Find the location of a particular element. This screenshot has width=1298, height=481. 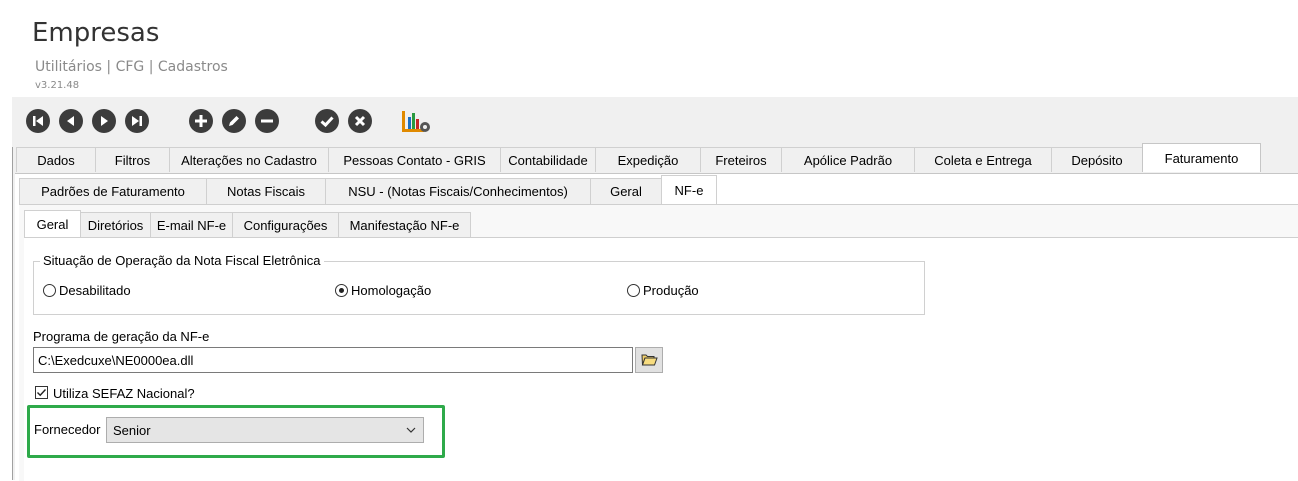

fornecedor-value: Senior is located at coordinates (132, 430).